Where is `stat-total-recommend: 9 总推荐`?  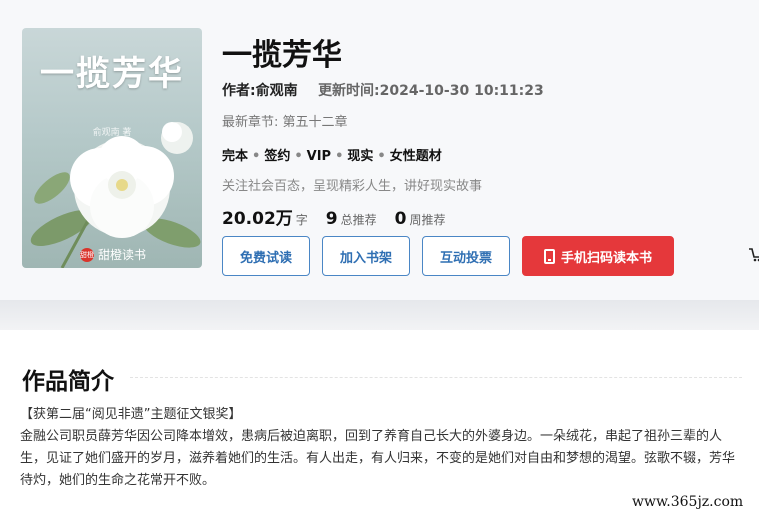
stat-total-recommend: 9 总推荐 is located at coordinates (351, 219).